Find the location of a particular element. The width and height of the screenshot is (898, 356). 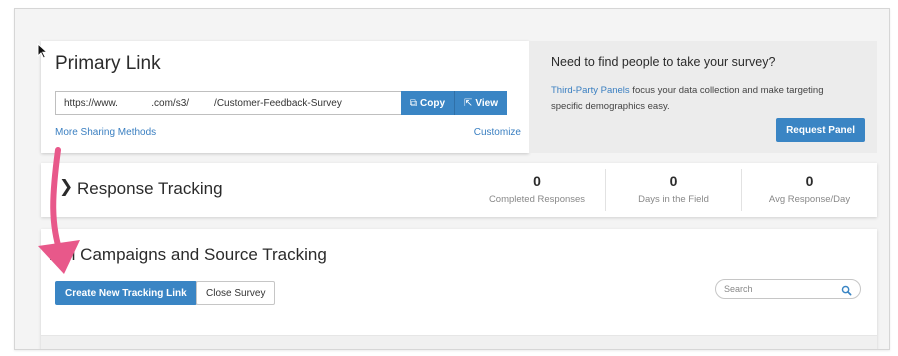

search-box is located at coordinates (788, 289).